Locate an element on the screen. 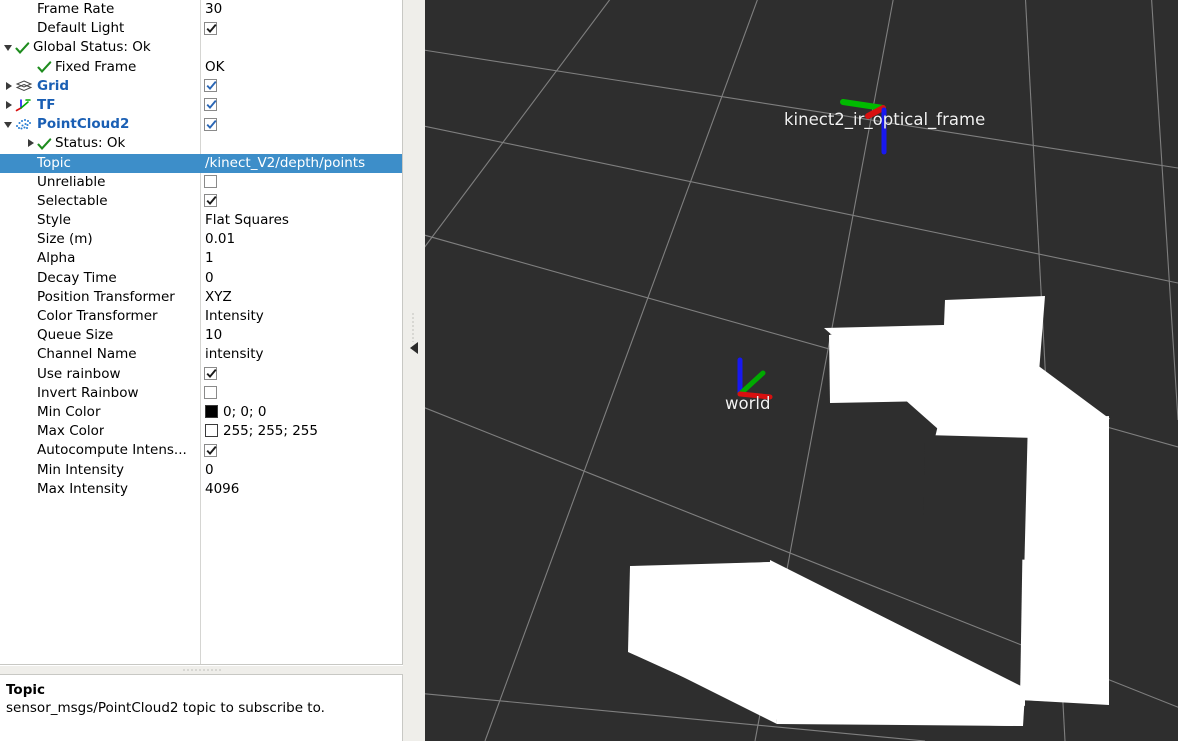  property-row-invert-rainbow: Invert Rainbow is located at coordinates (201, 393).